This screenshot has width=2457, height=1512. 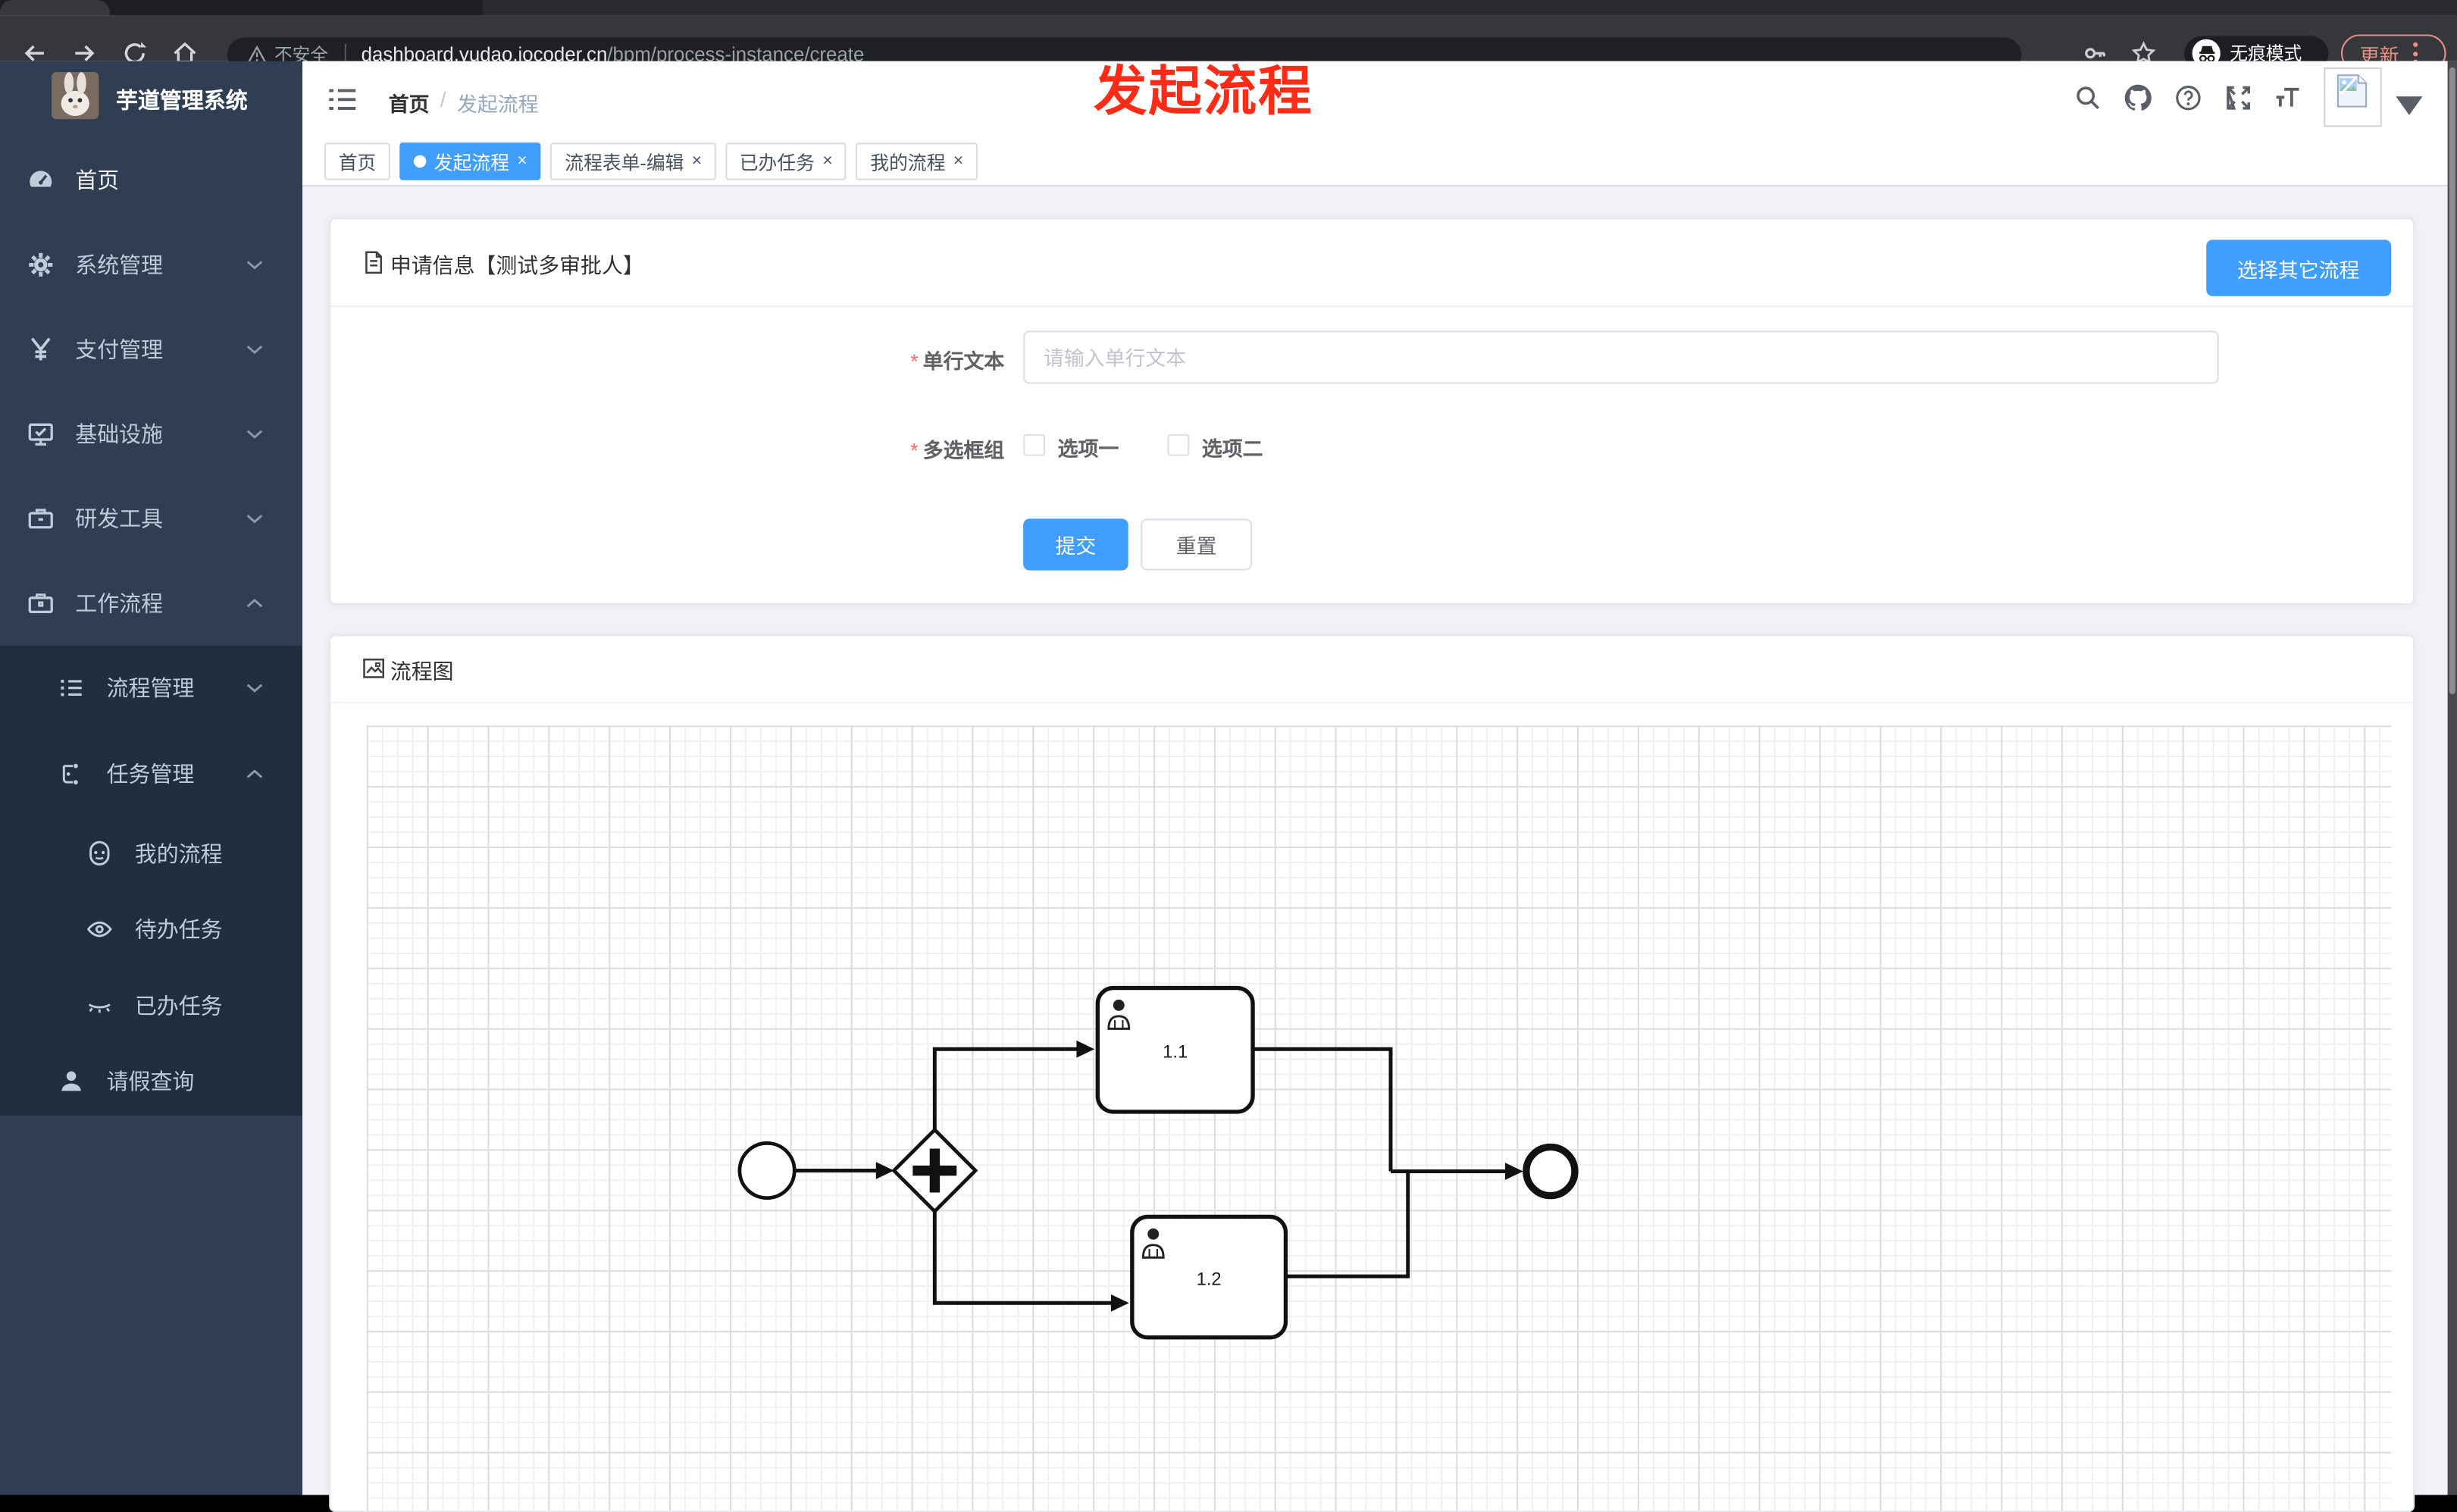 What do you see at coordinates (71, 687) in the screenshot?
I see `tree-list-icon` at bounding box center [71, 687].